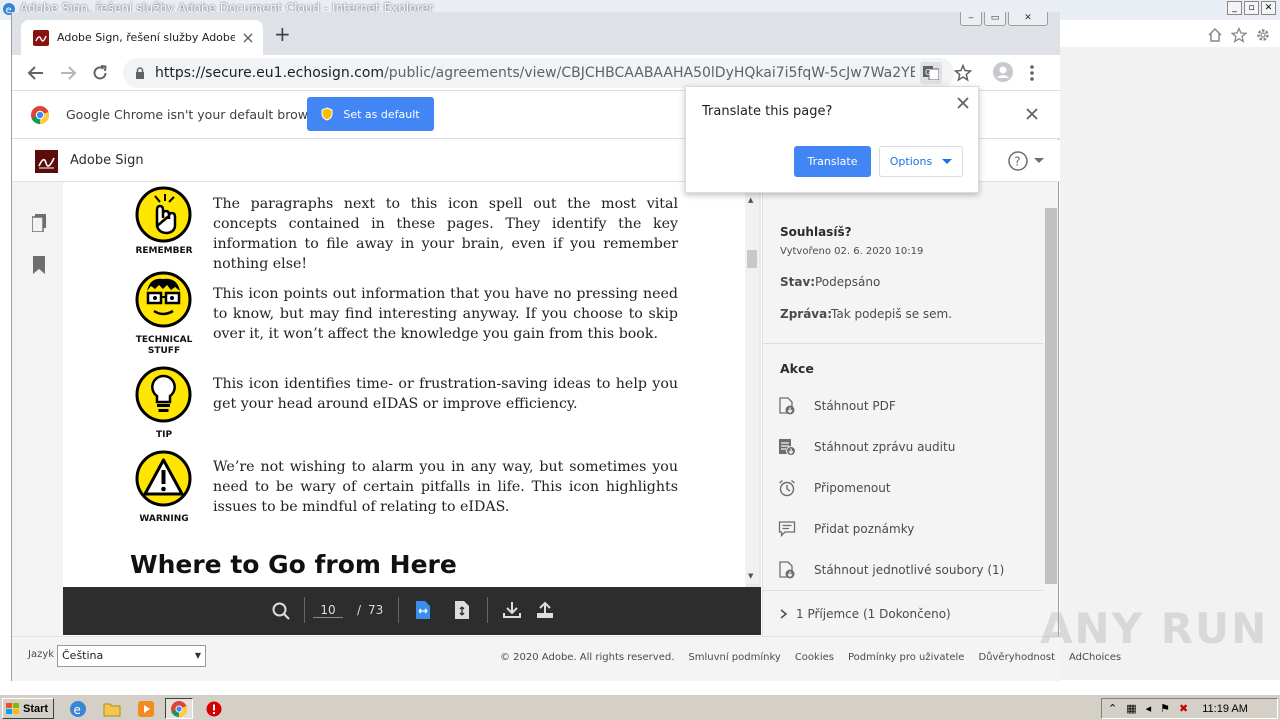 This screenshot has width=1280, height=720. I want to click on footer-link-user-terms: Podmínky pro uživatele, so click(906, 657).